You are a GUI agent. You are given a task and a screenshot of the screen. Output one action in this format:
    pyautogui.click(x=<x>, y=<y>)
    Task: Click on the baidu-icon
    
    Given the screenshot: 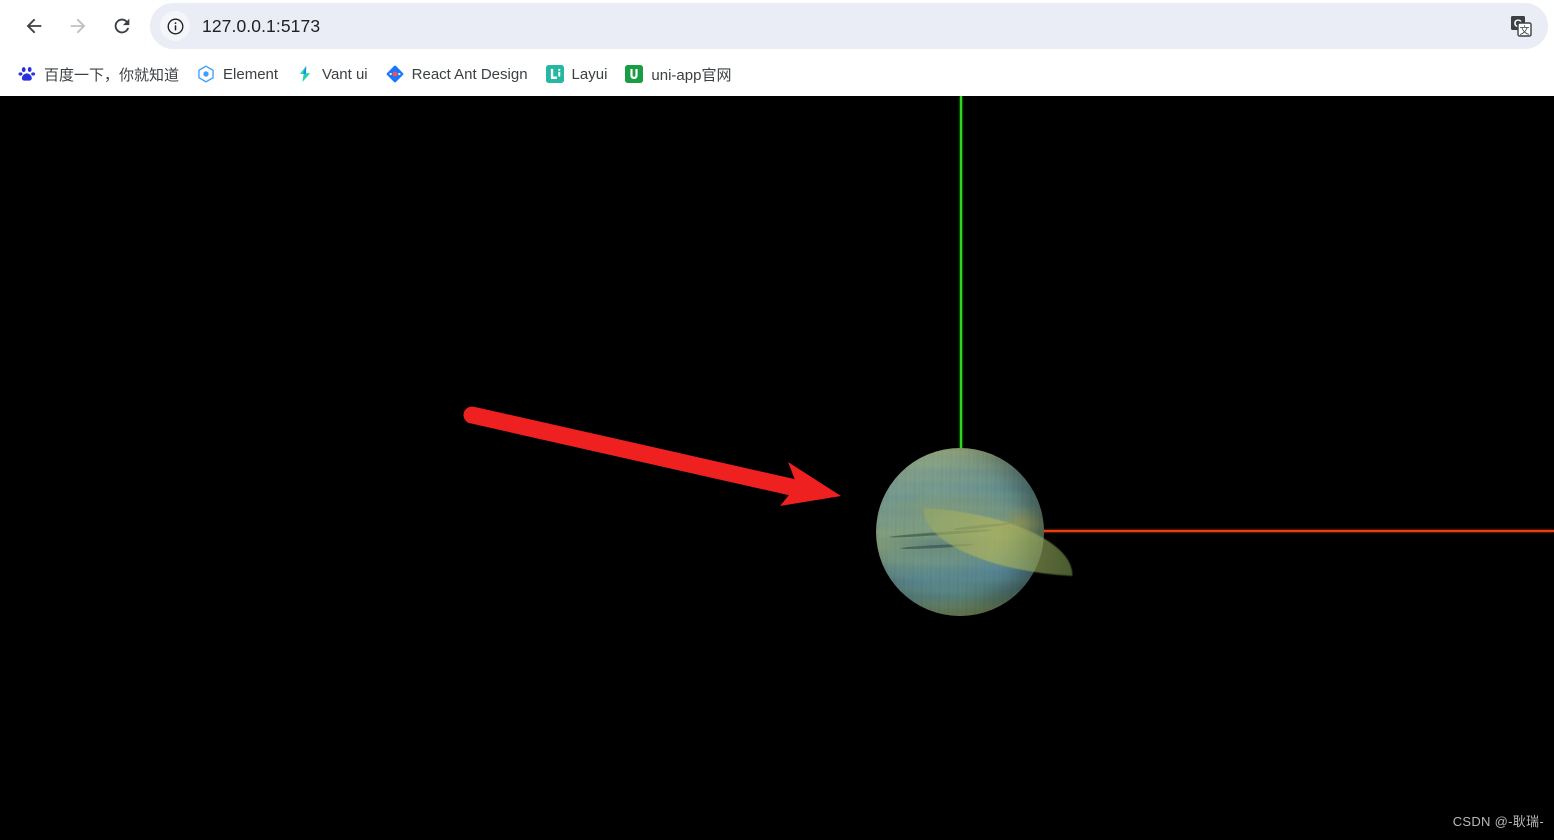 What is the action you would take?
    pyautogui.click(x=27, y=74)
    